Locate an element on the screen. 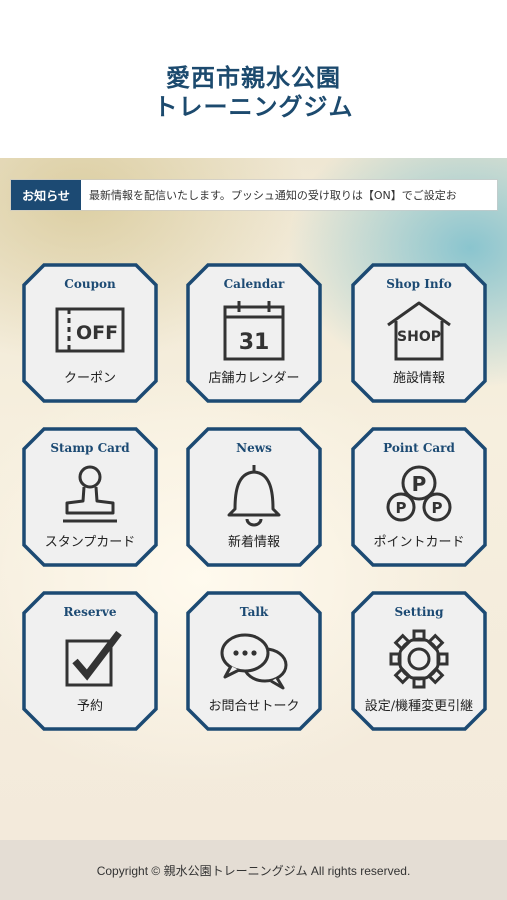  tile-label-en: Setting is located at coordinates (419, 612).